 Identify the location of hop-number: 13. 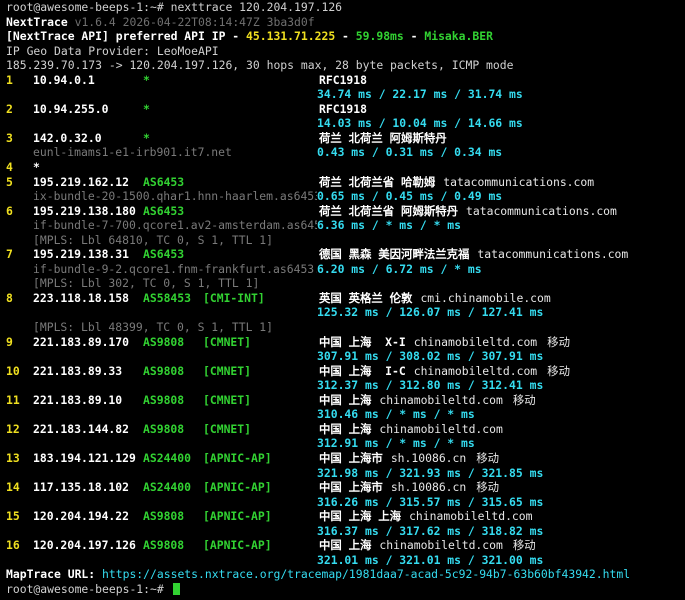
(13, 457).